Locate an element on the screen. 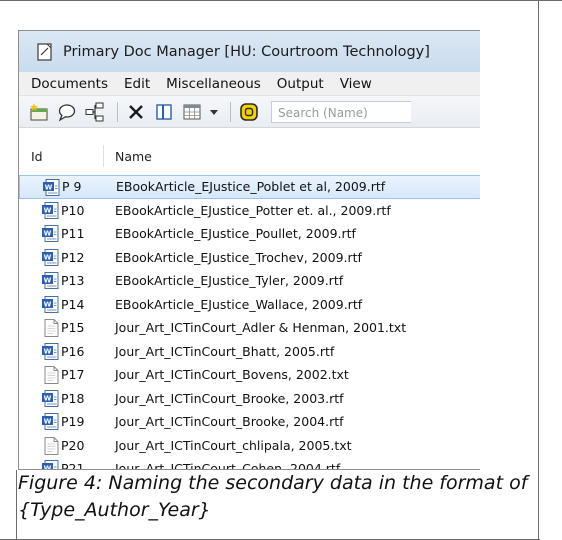 This screenshot has height=540, width=562. table-row: W P19 Jour_Art_ICTinCourt_Brooke, 2004.rtf is located at coordinates (249, 422).